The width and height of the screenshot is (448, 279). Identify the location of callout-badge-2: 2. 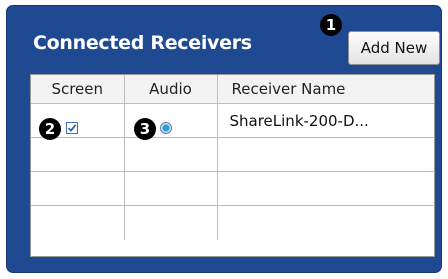
(50, 129).